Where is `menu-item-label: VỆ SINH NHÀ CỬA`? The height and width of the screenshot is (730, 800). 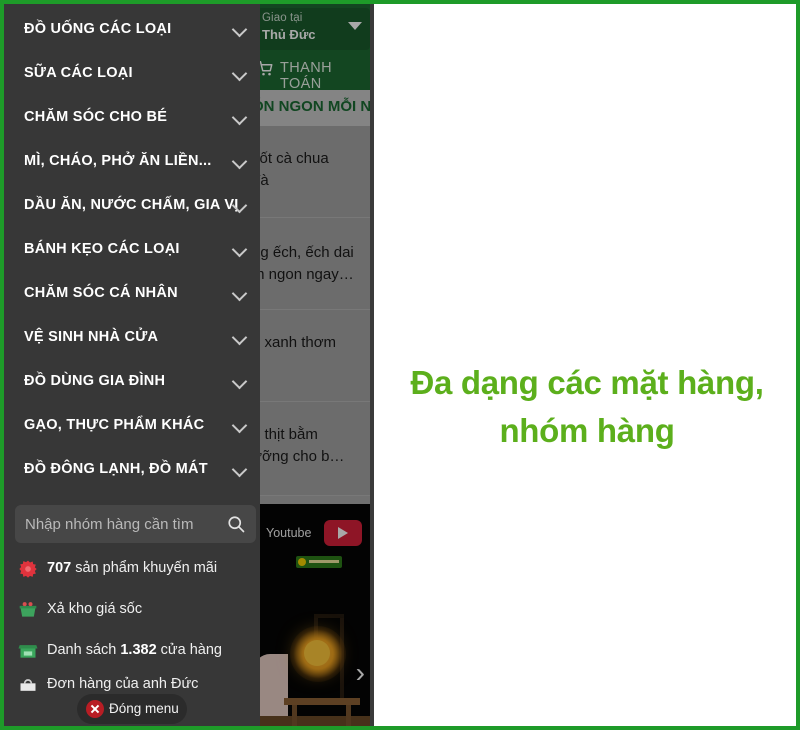
menu-item-label: VỆ SINH NHÀ CỬA is located at coordinates (91, 337).